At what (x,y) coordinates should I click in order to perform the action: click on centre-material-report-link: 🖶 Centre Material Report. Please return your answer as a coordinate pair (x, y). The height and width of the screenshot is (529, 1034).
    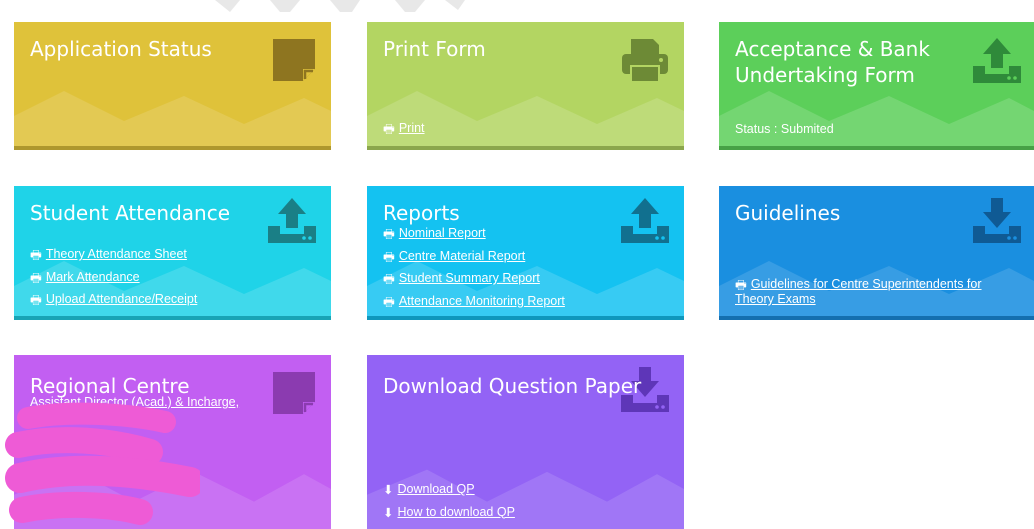
    Looking at the image, I should click on (474, 257).